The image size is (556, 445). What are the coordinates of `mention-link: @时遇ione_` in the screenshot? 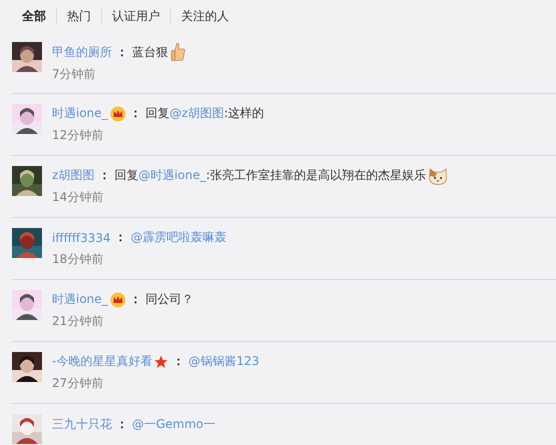 It's located at (172, 175).